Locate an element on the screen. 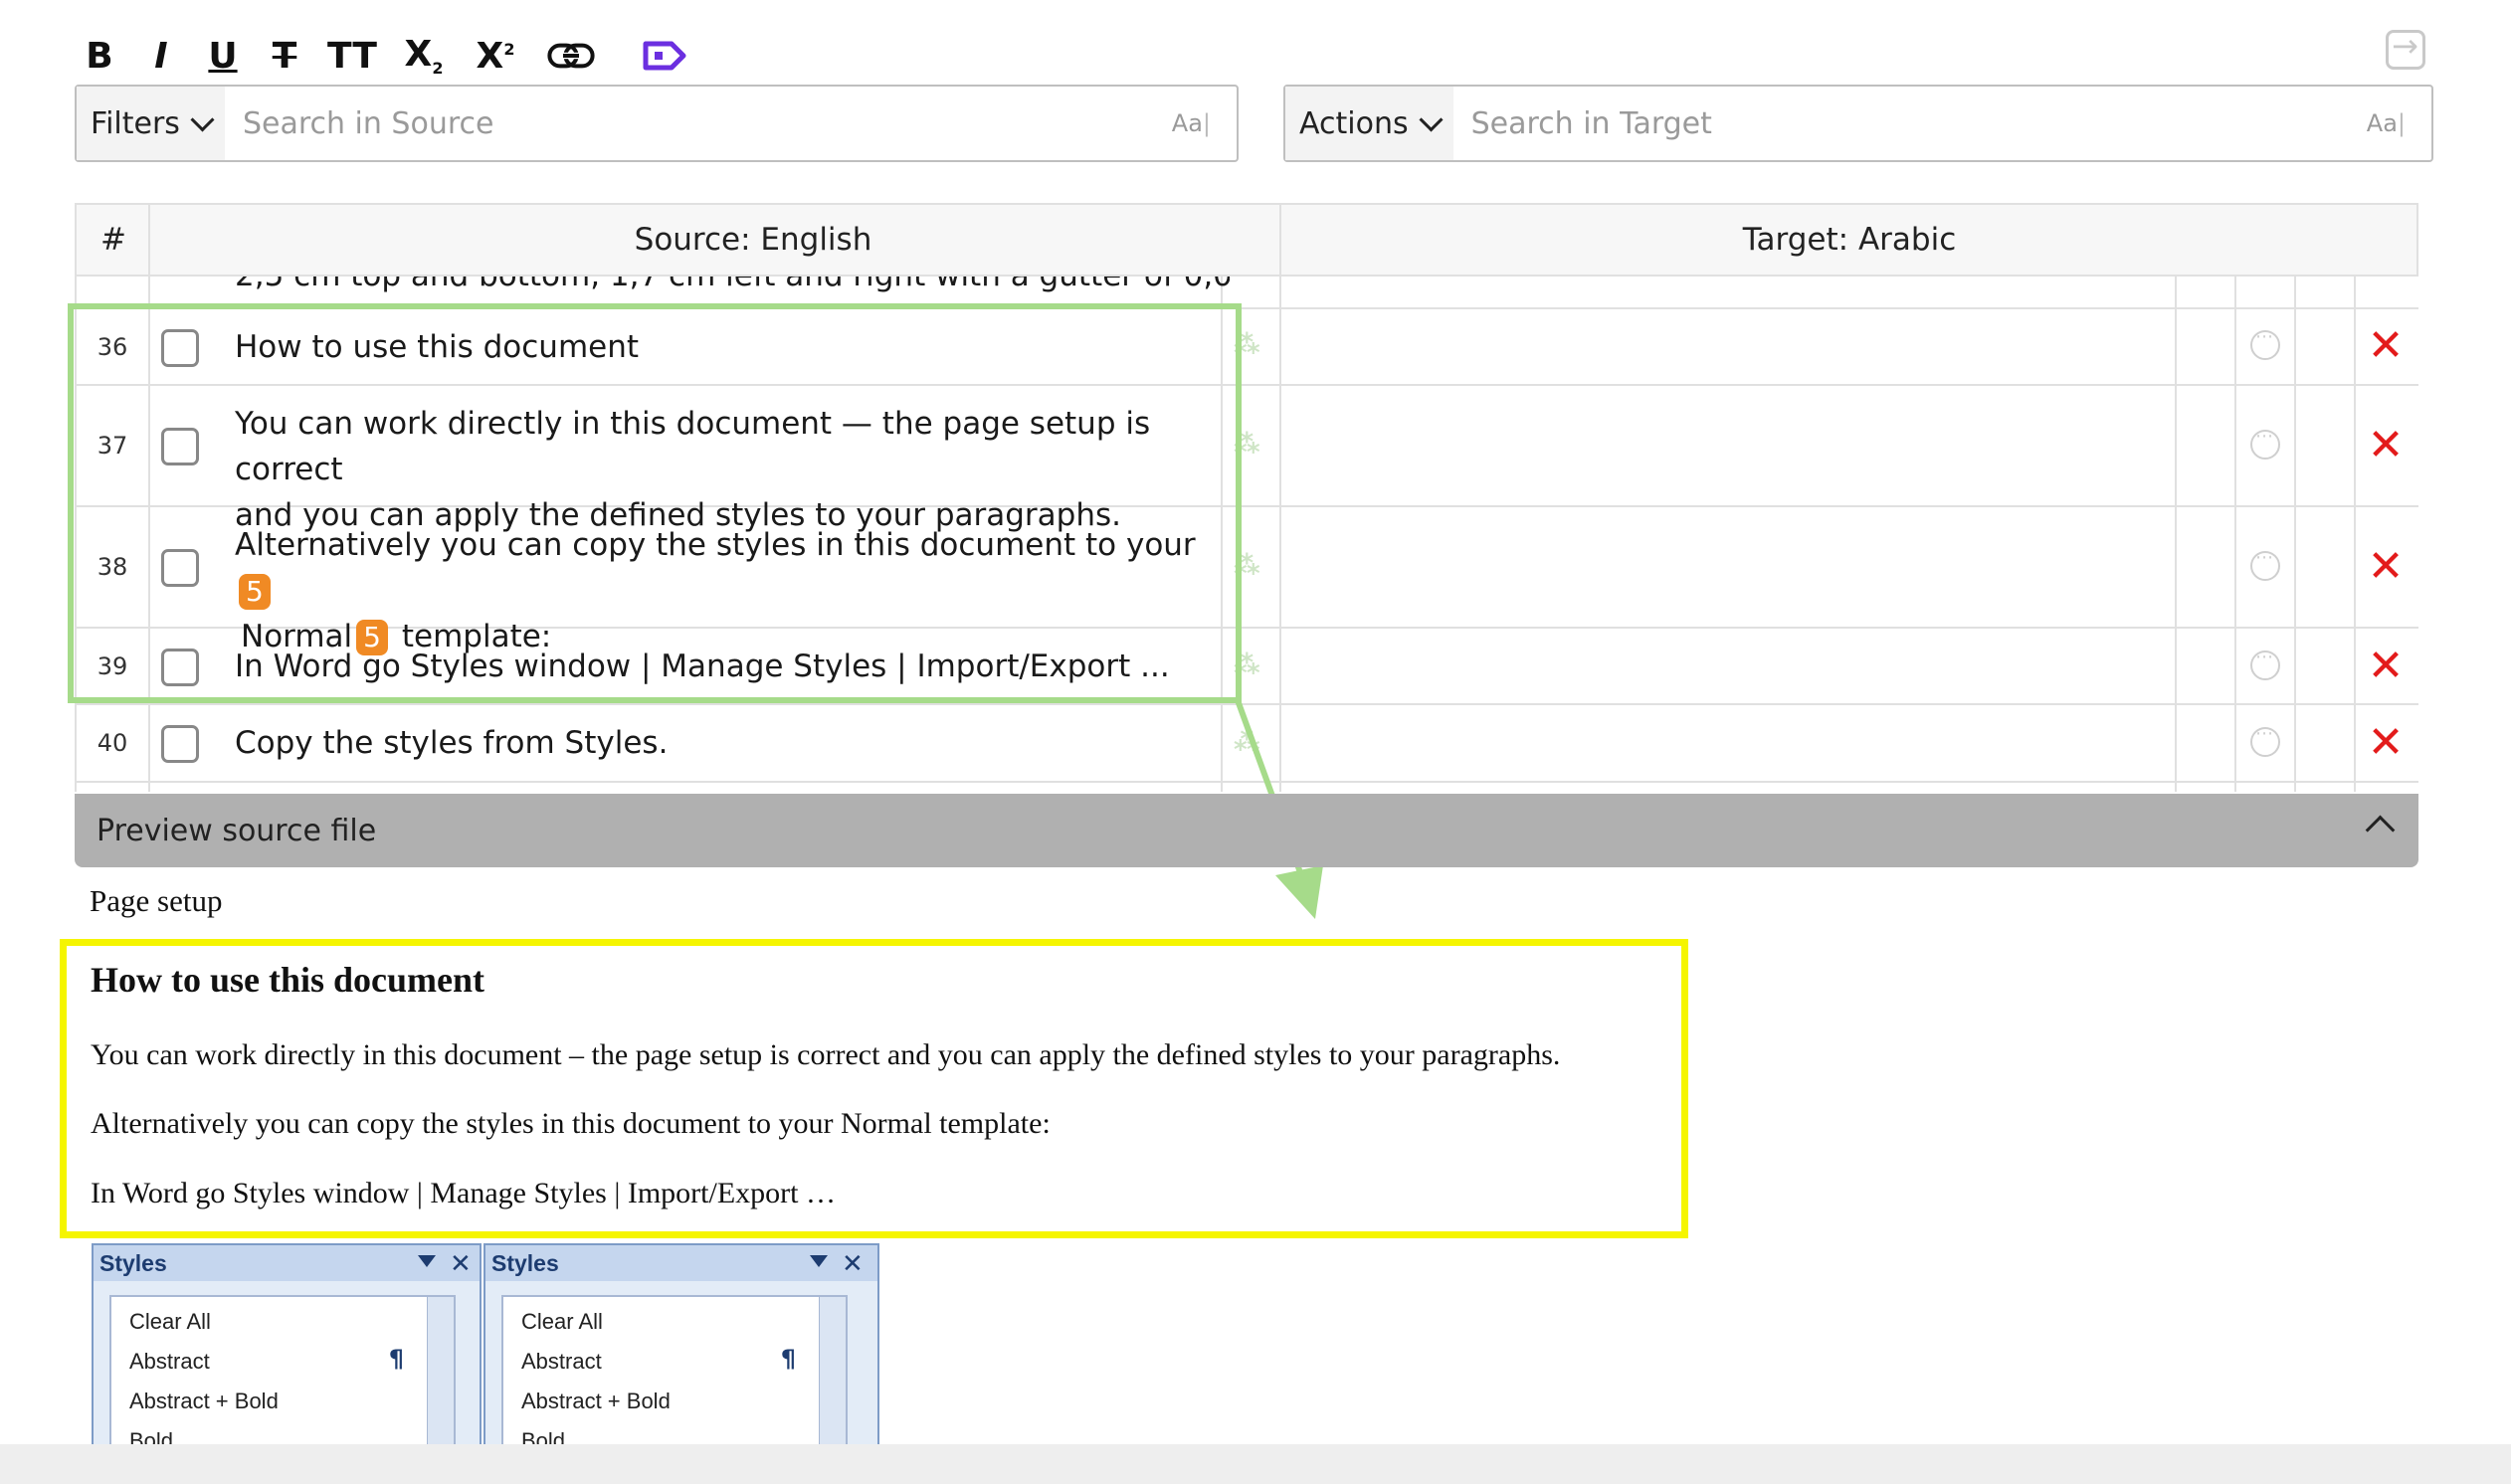 The image size is (2511, 1484). strikethrough-button: T is located at coordinates (284, 56).